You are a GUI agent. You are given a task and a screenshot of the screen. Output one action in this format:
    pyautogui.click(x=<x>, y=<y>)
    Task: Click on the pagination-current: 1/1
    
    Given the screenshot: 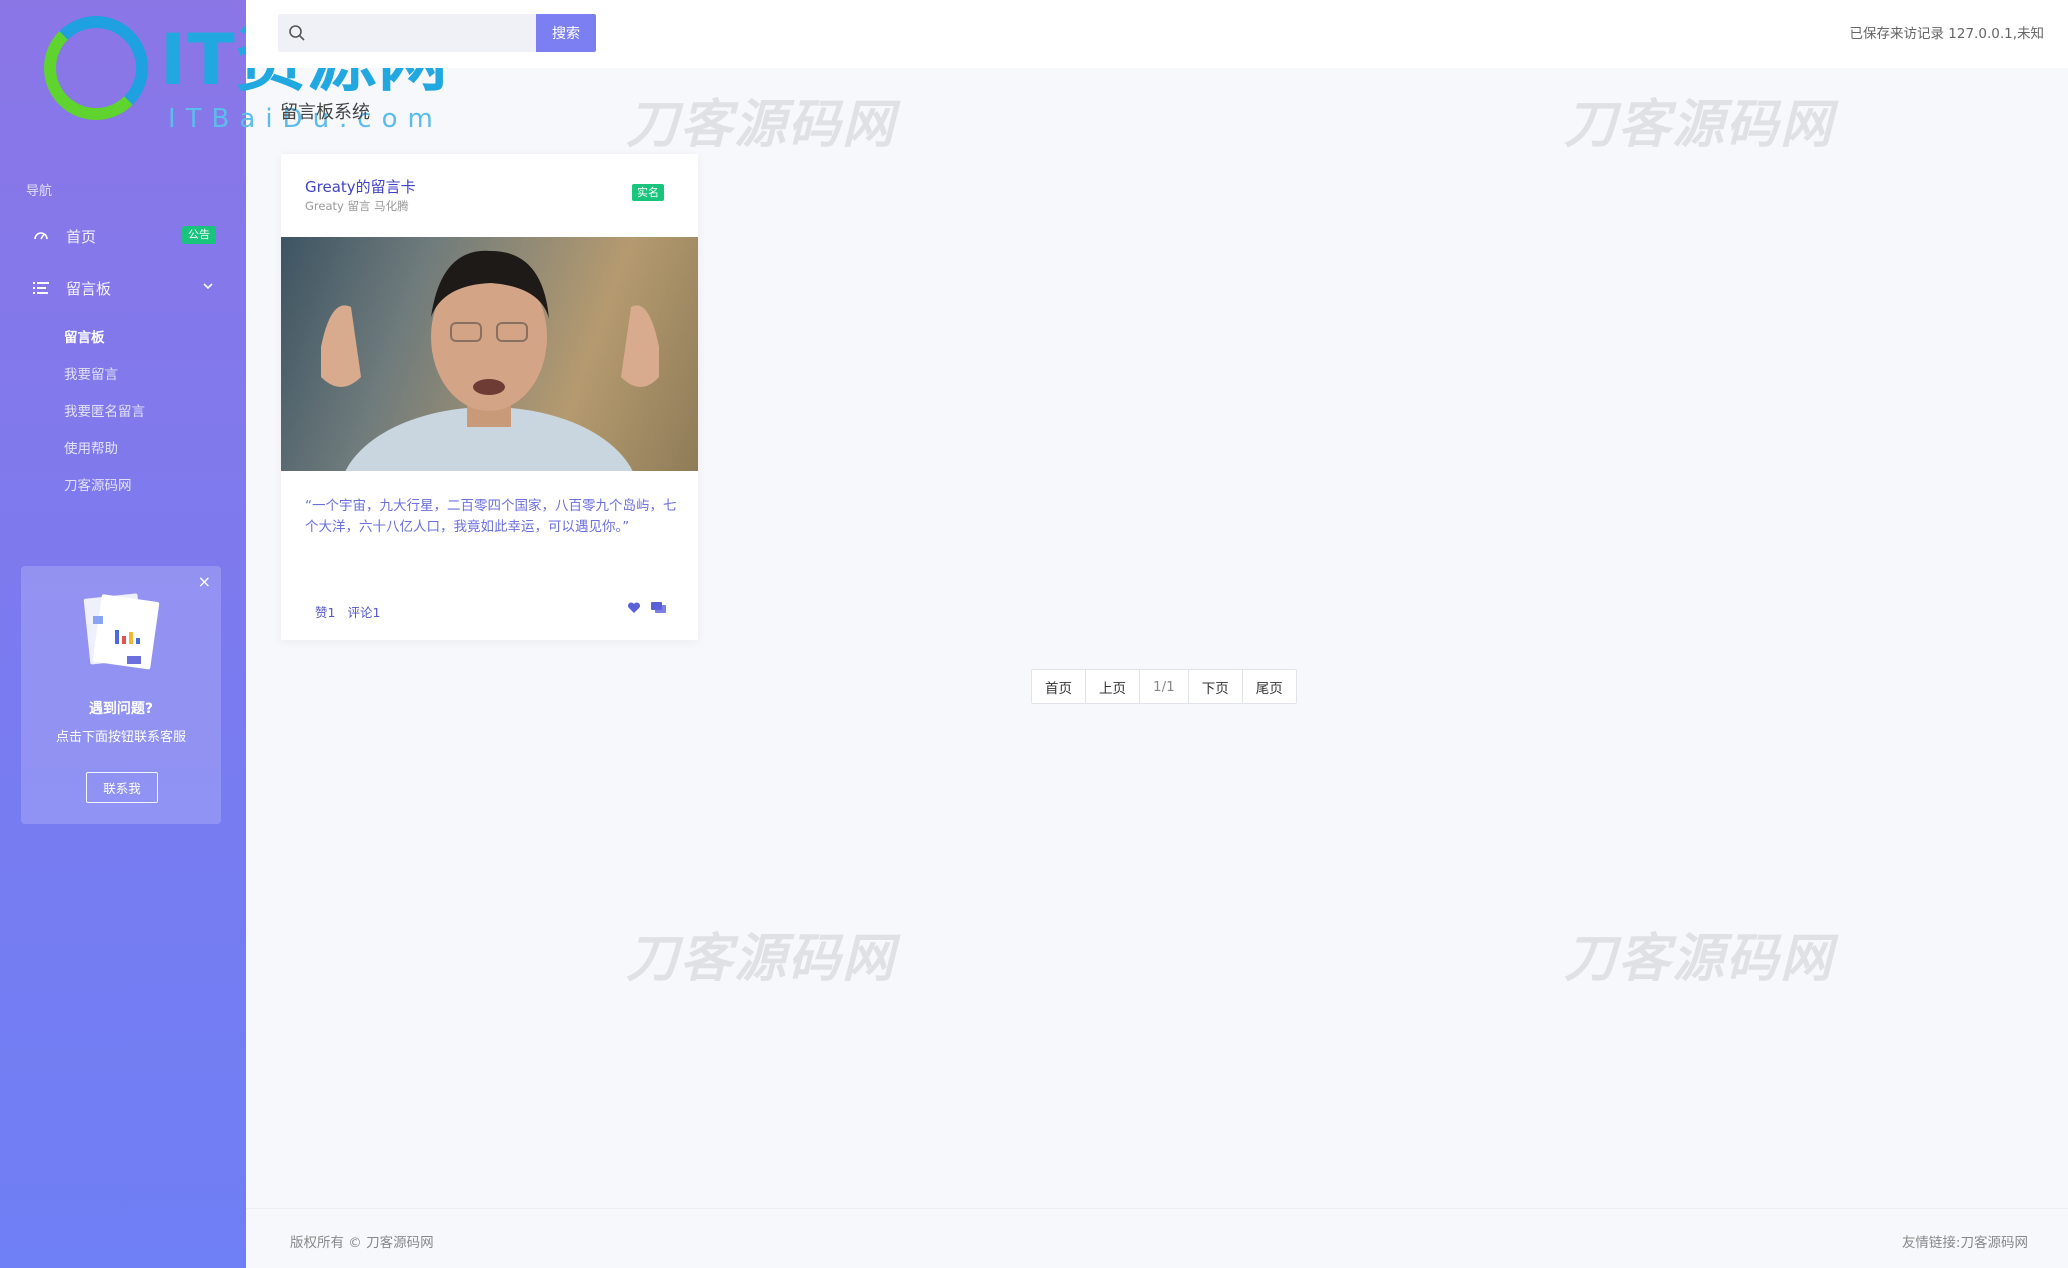 What is the action you would take?
    pyautogui.click(x=1164, y=686)
    